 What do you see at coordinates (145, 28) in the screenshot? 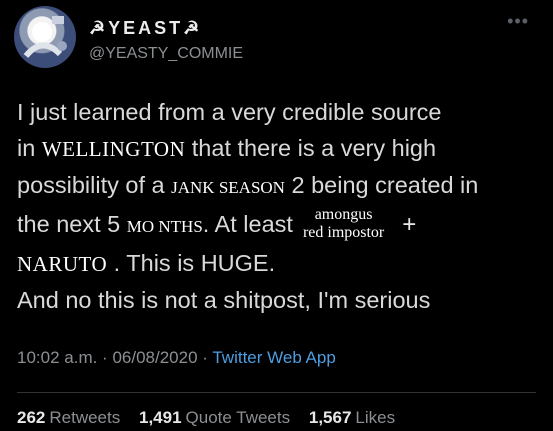
I see `display-name: ☭YEAST☭` at bounding box center [145, 28].